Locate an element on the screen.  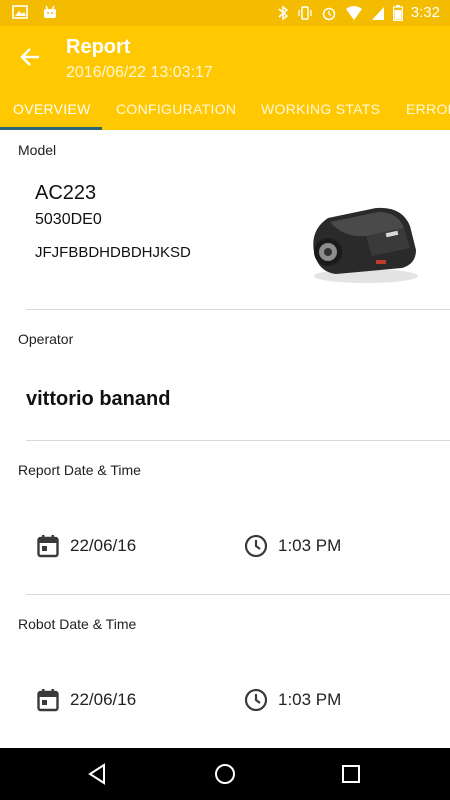
robot-time: 1:03 PM is located at coordinates (310, 699).